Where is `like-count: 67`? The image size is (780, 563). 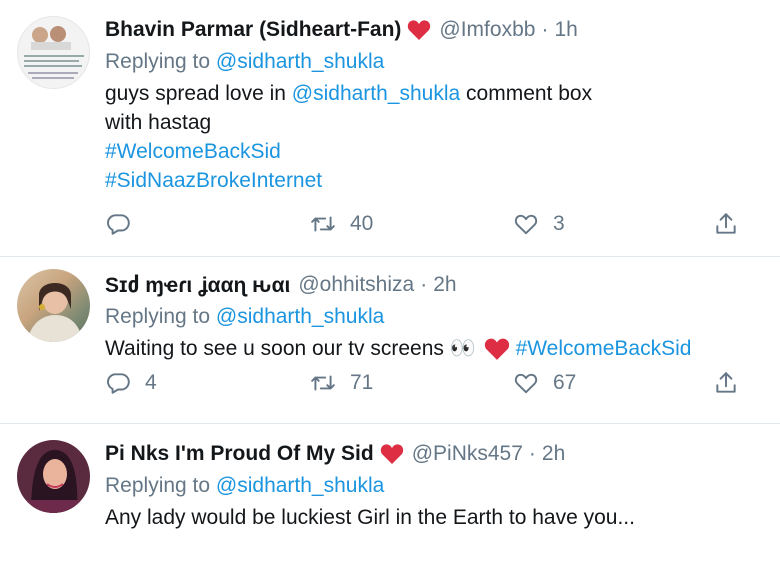
like-count: 67 is located at coordinates (565, 382).